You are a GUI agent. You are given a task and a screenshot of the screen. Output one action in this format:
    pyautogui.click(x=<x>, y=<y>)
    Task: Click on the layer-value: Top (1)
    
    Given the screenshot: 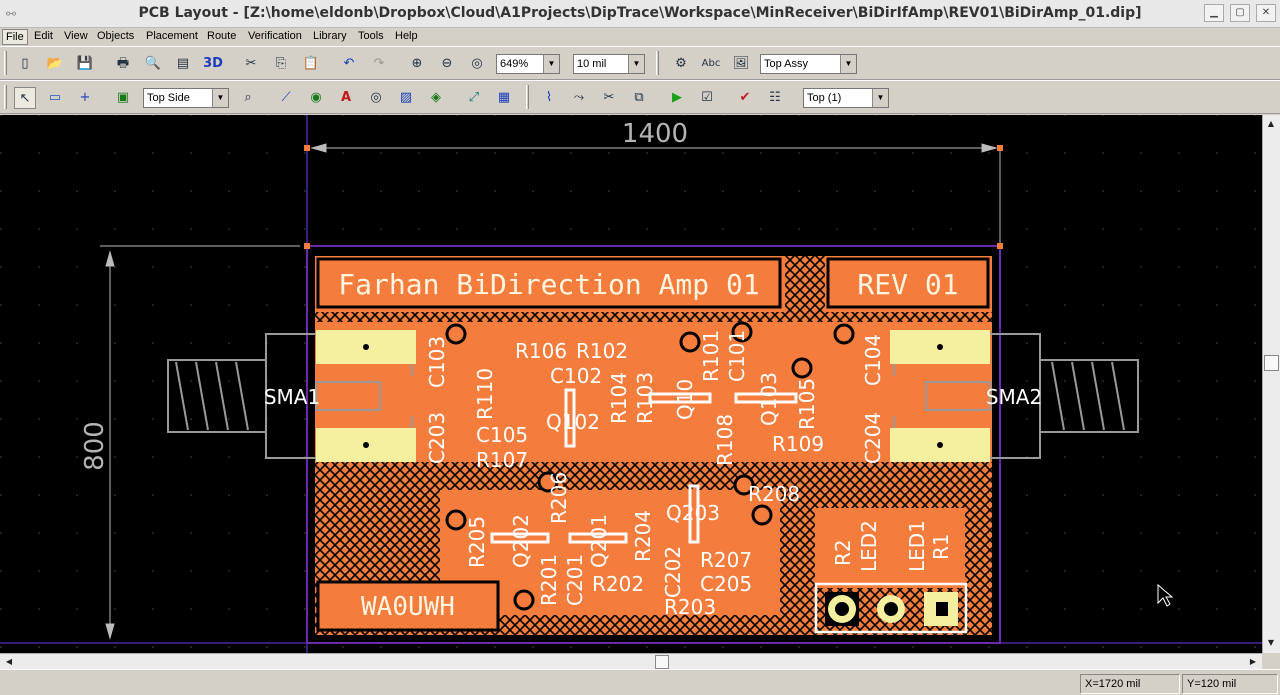 What is the action you would take?
    pyautogui.click(x=824, y=98)
    